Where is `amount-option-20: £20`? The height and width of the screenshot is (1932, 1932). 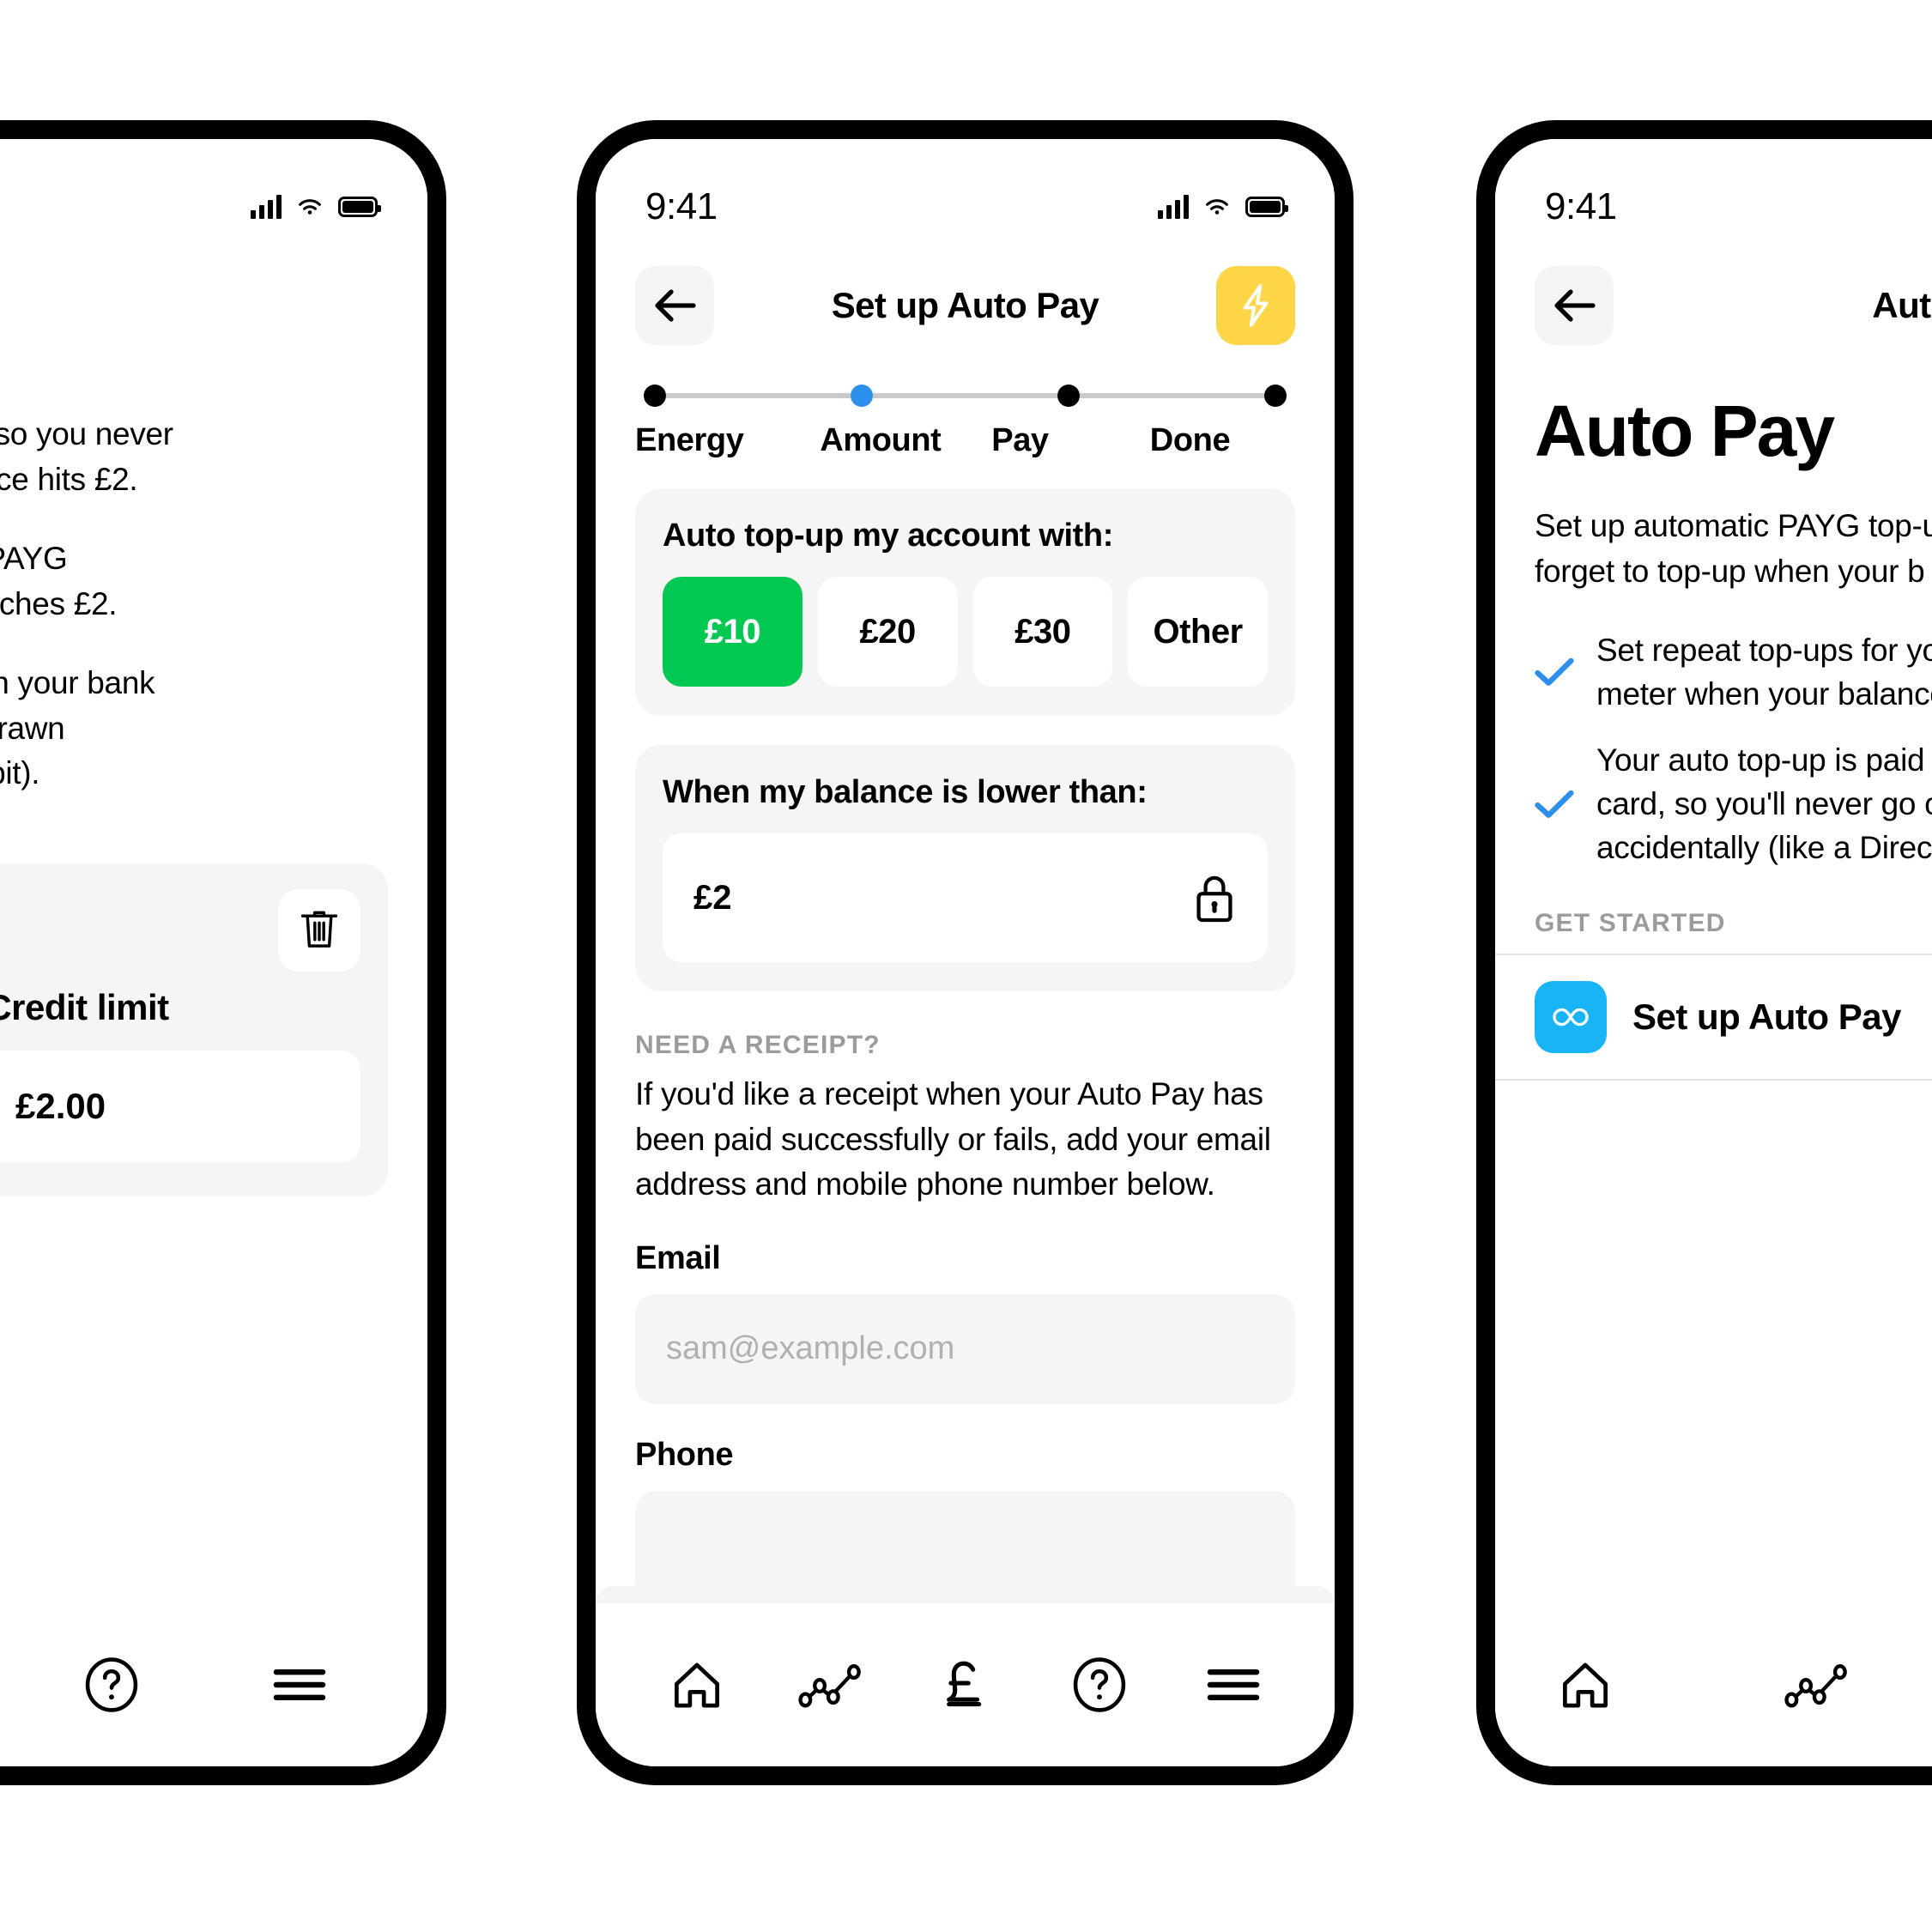 amount-option-20: £20 is located at coordinates (887, 632).